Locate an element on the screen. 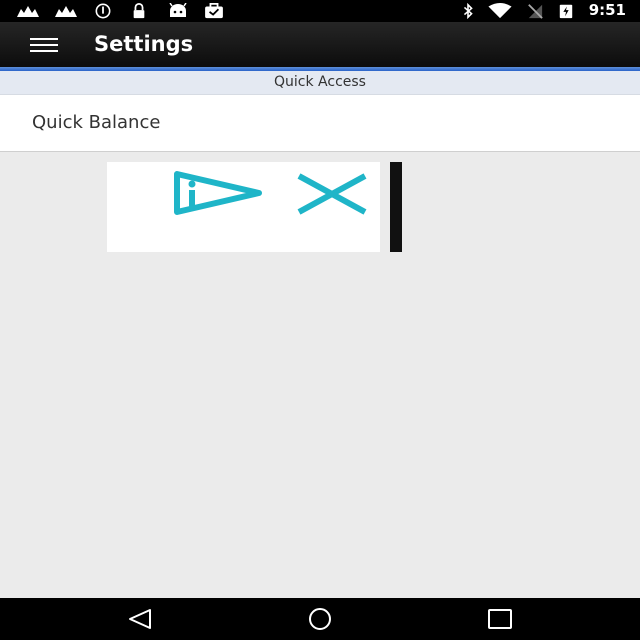 The width and height of the screenshot is (640, 640). back-icon is located at coordinates (140, 619).